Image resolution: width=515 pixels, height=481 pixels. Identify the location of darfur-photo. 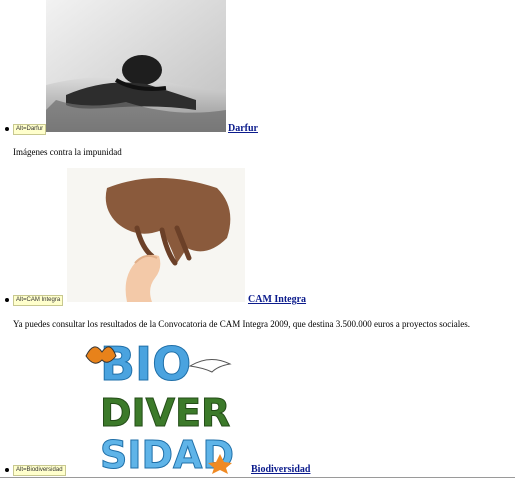
(136, 66).